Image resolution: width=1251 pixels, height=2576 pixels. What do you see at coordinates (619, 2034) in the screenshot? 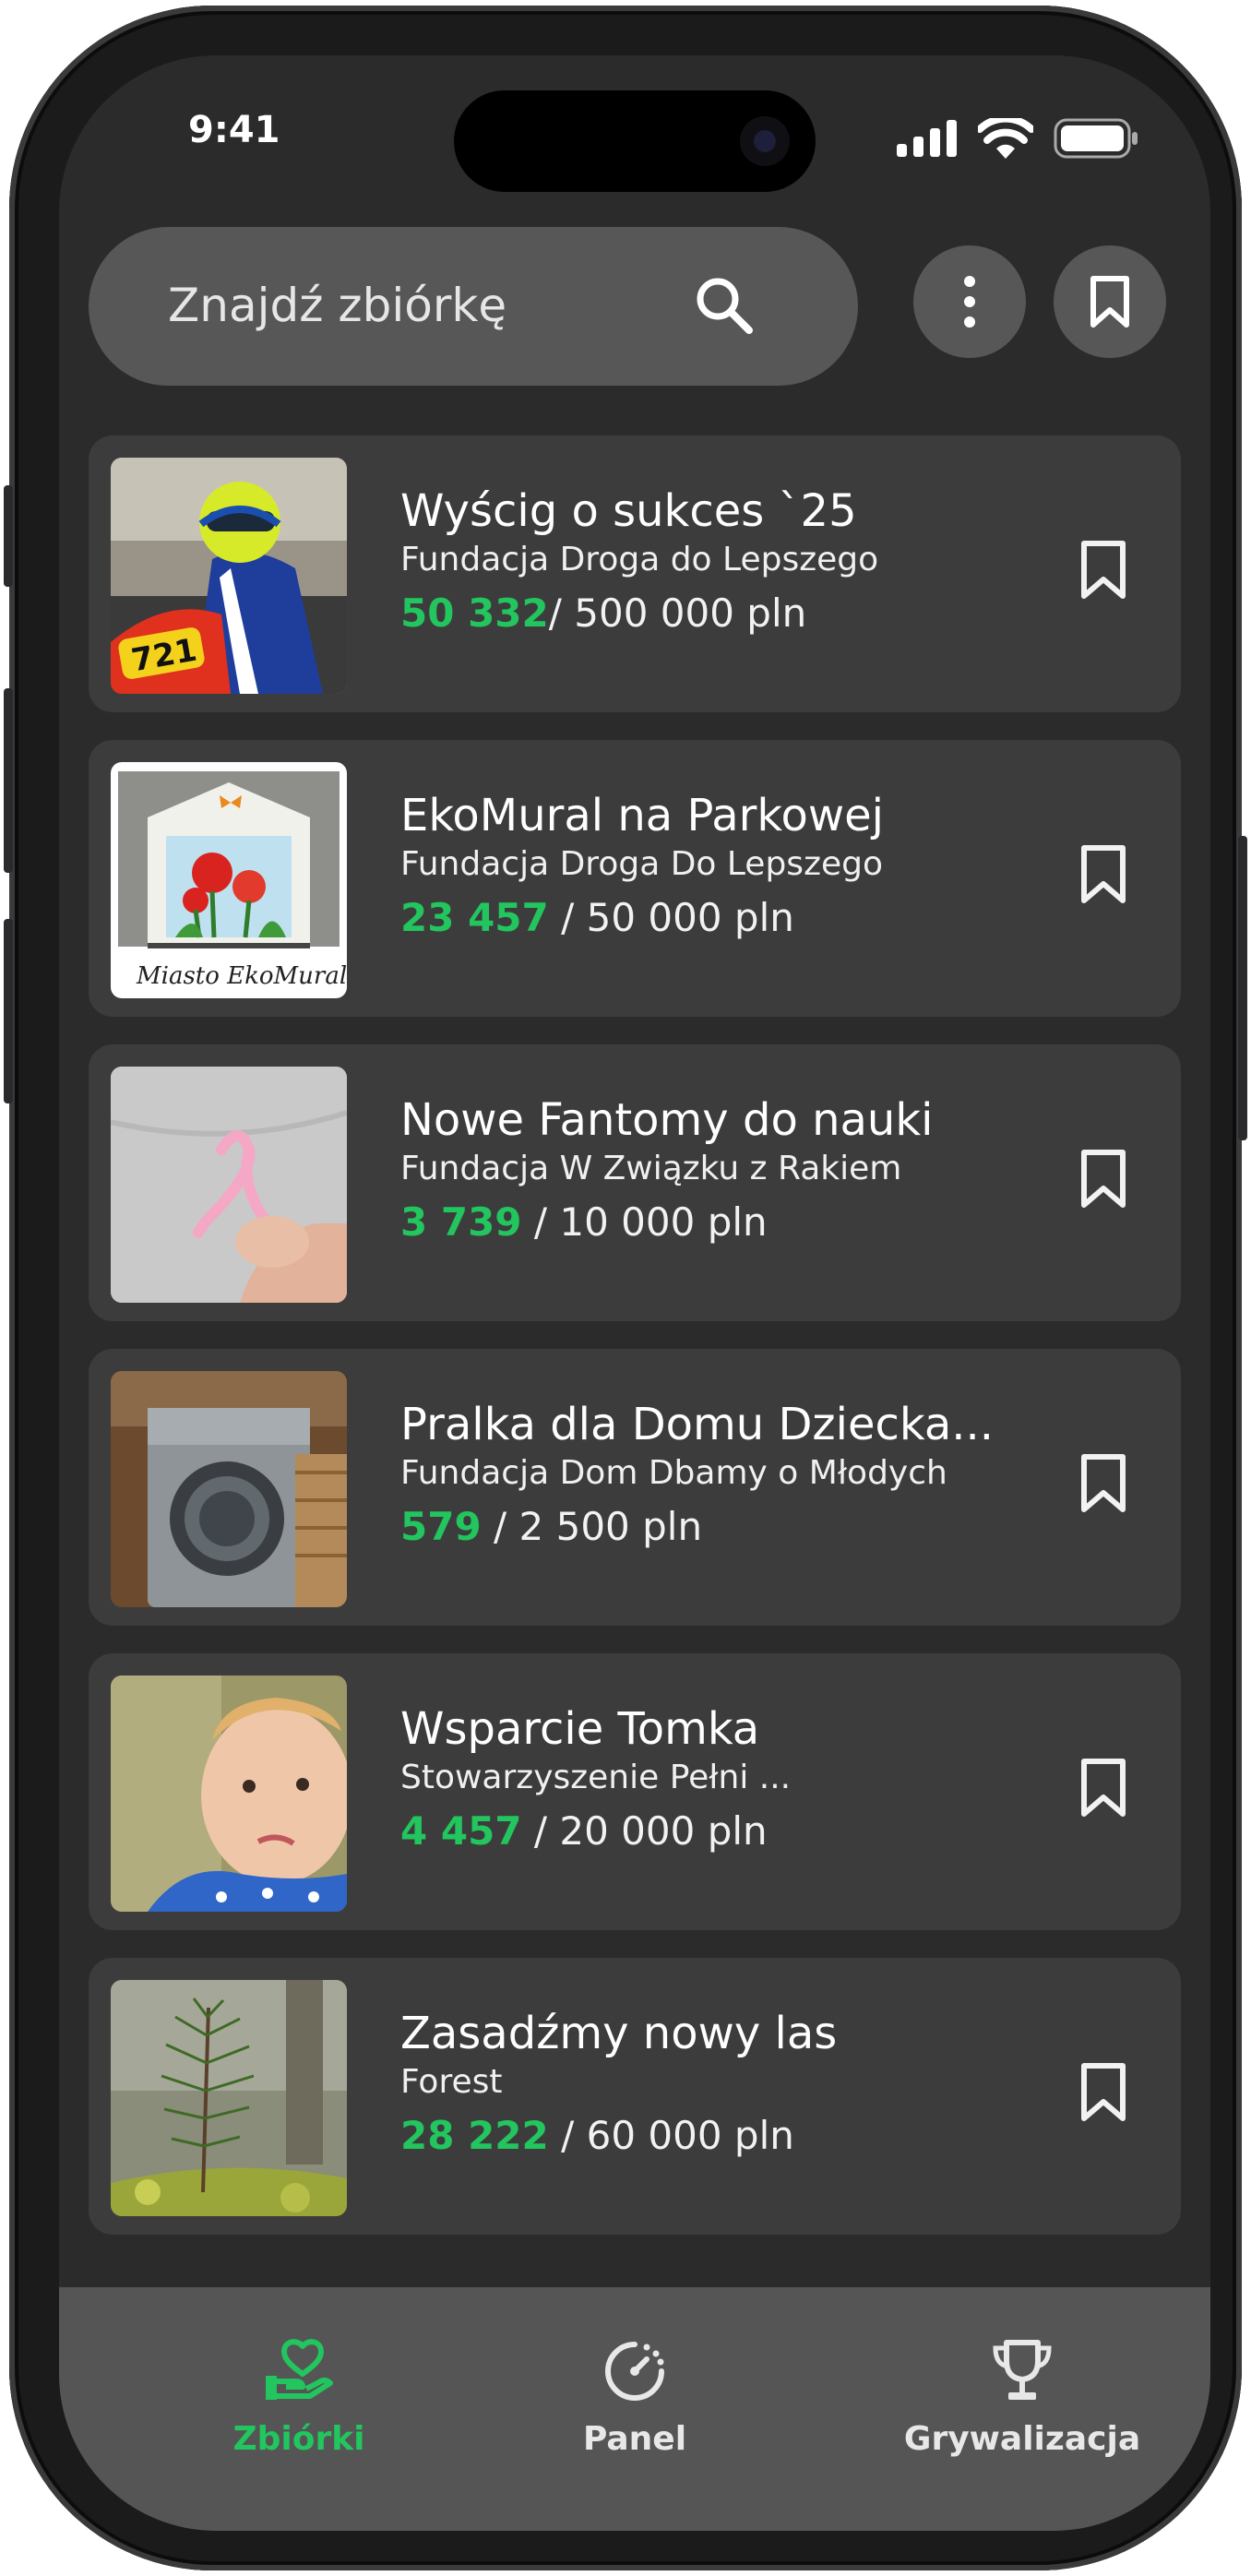
I see `fundraiser-title: Zasadźmy nowy las` at bounding box center [619, 2034].